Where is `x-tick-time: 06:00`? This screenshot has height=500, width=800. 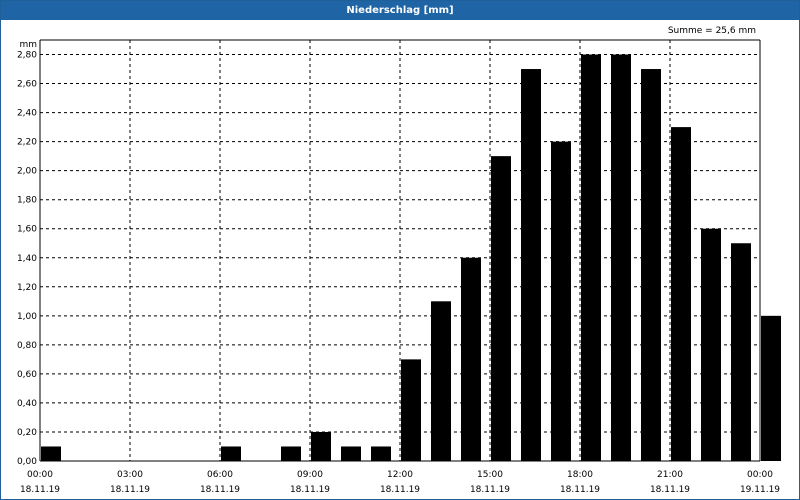 x-tick-time: 06:00 is located at coordinates (220, 475).